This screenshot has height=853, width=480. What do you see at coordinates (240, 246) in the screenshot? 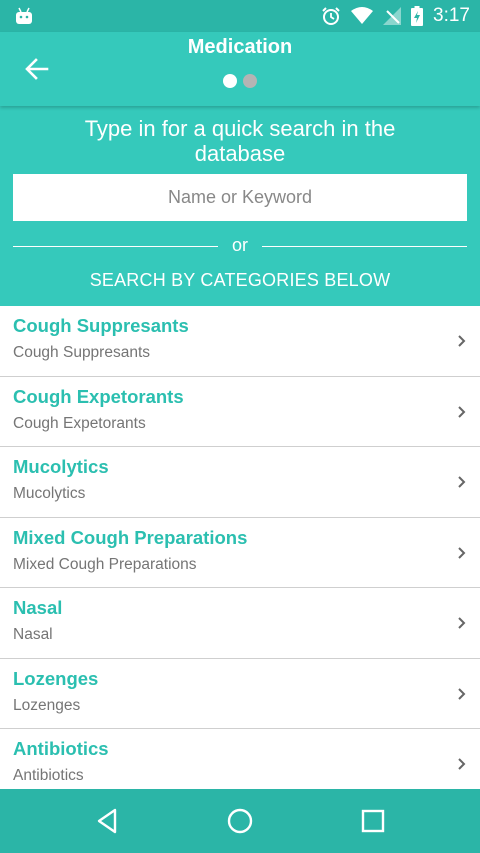
I see `or-divider: or` at bounding box center [240, 246].